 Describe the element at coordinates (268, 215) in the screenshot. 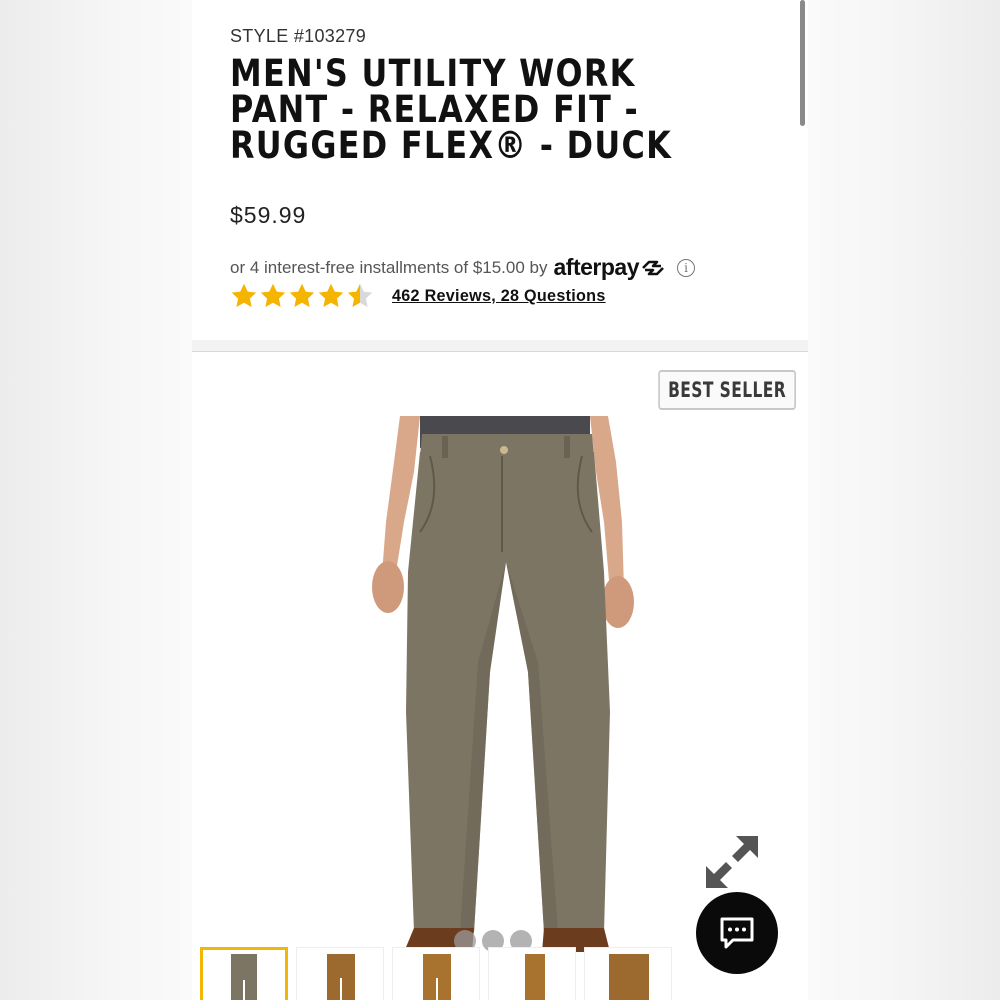

I see `product-price: $59.99` at that location.